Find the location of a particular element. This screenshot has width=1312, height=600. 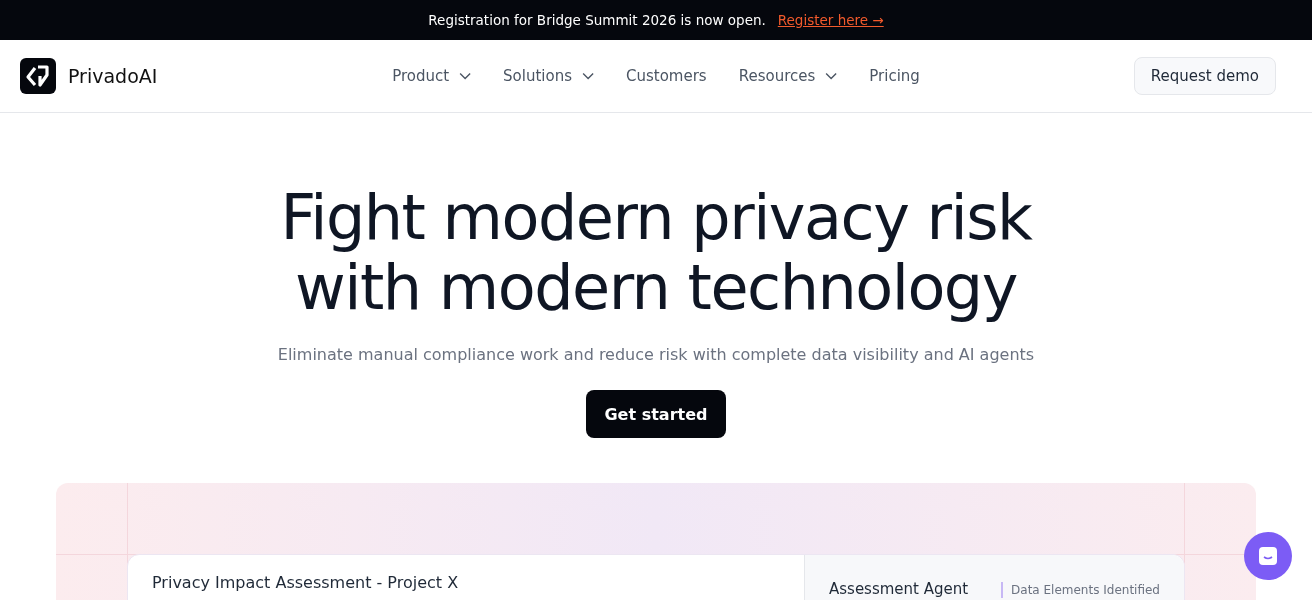

register-link: Register here → is located at coordinates (830, 20).